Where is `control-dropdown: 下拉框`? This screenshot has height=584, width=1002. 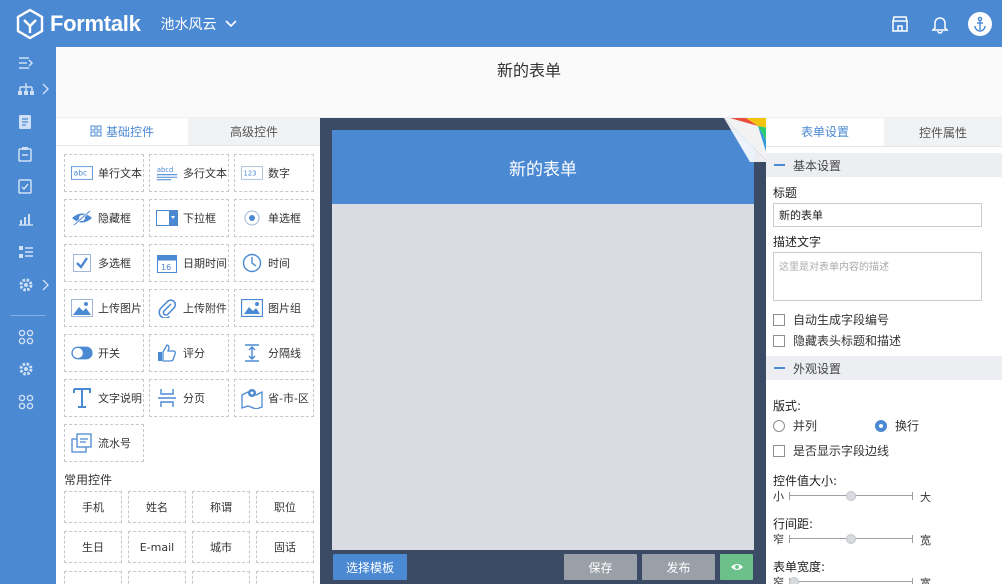
control-dropdown: 下拉框 is located at coordinates (189, 218).